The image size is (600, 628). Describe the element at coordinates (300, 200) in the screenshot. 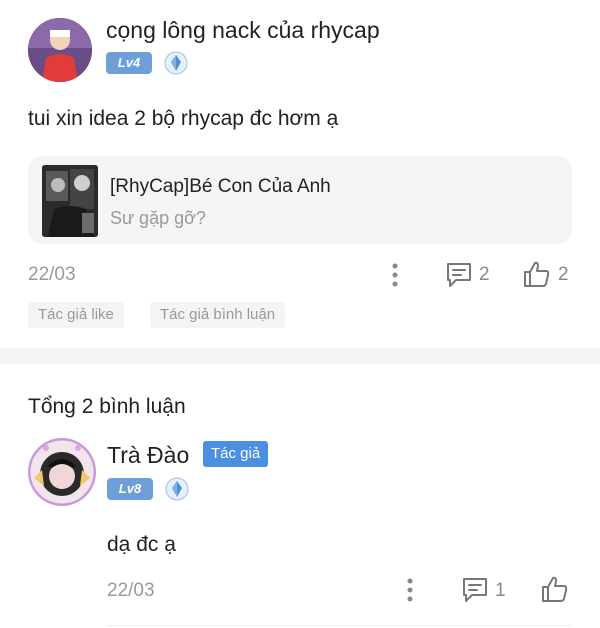

I see `linked-story-card: [RhyCap]Bé Con Của Anh Sư gặp gỡ?` at that location.